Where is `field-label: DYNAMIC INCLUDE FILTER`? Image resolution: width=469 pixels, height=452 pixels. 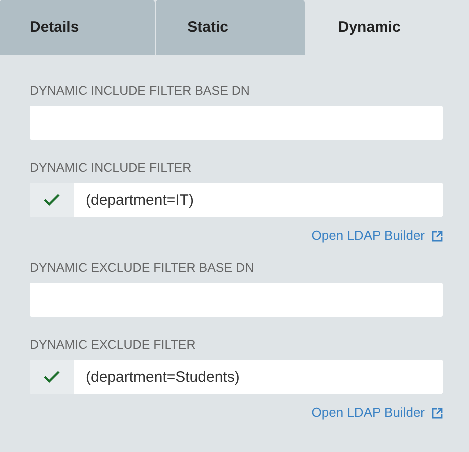
field-label: DYNAMIC INCLUDE FILTER is located at coordinates (111, 168).